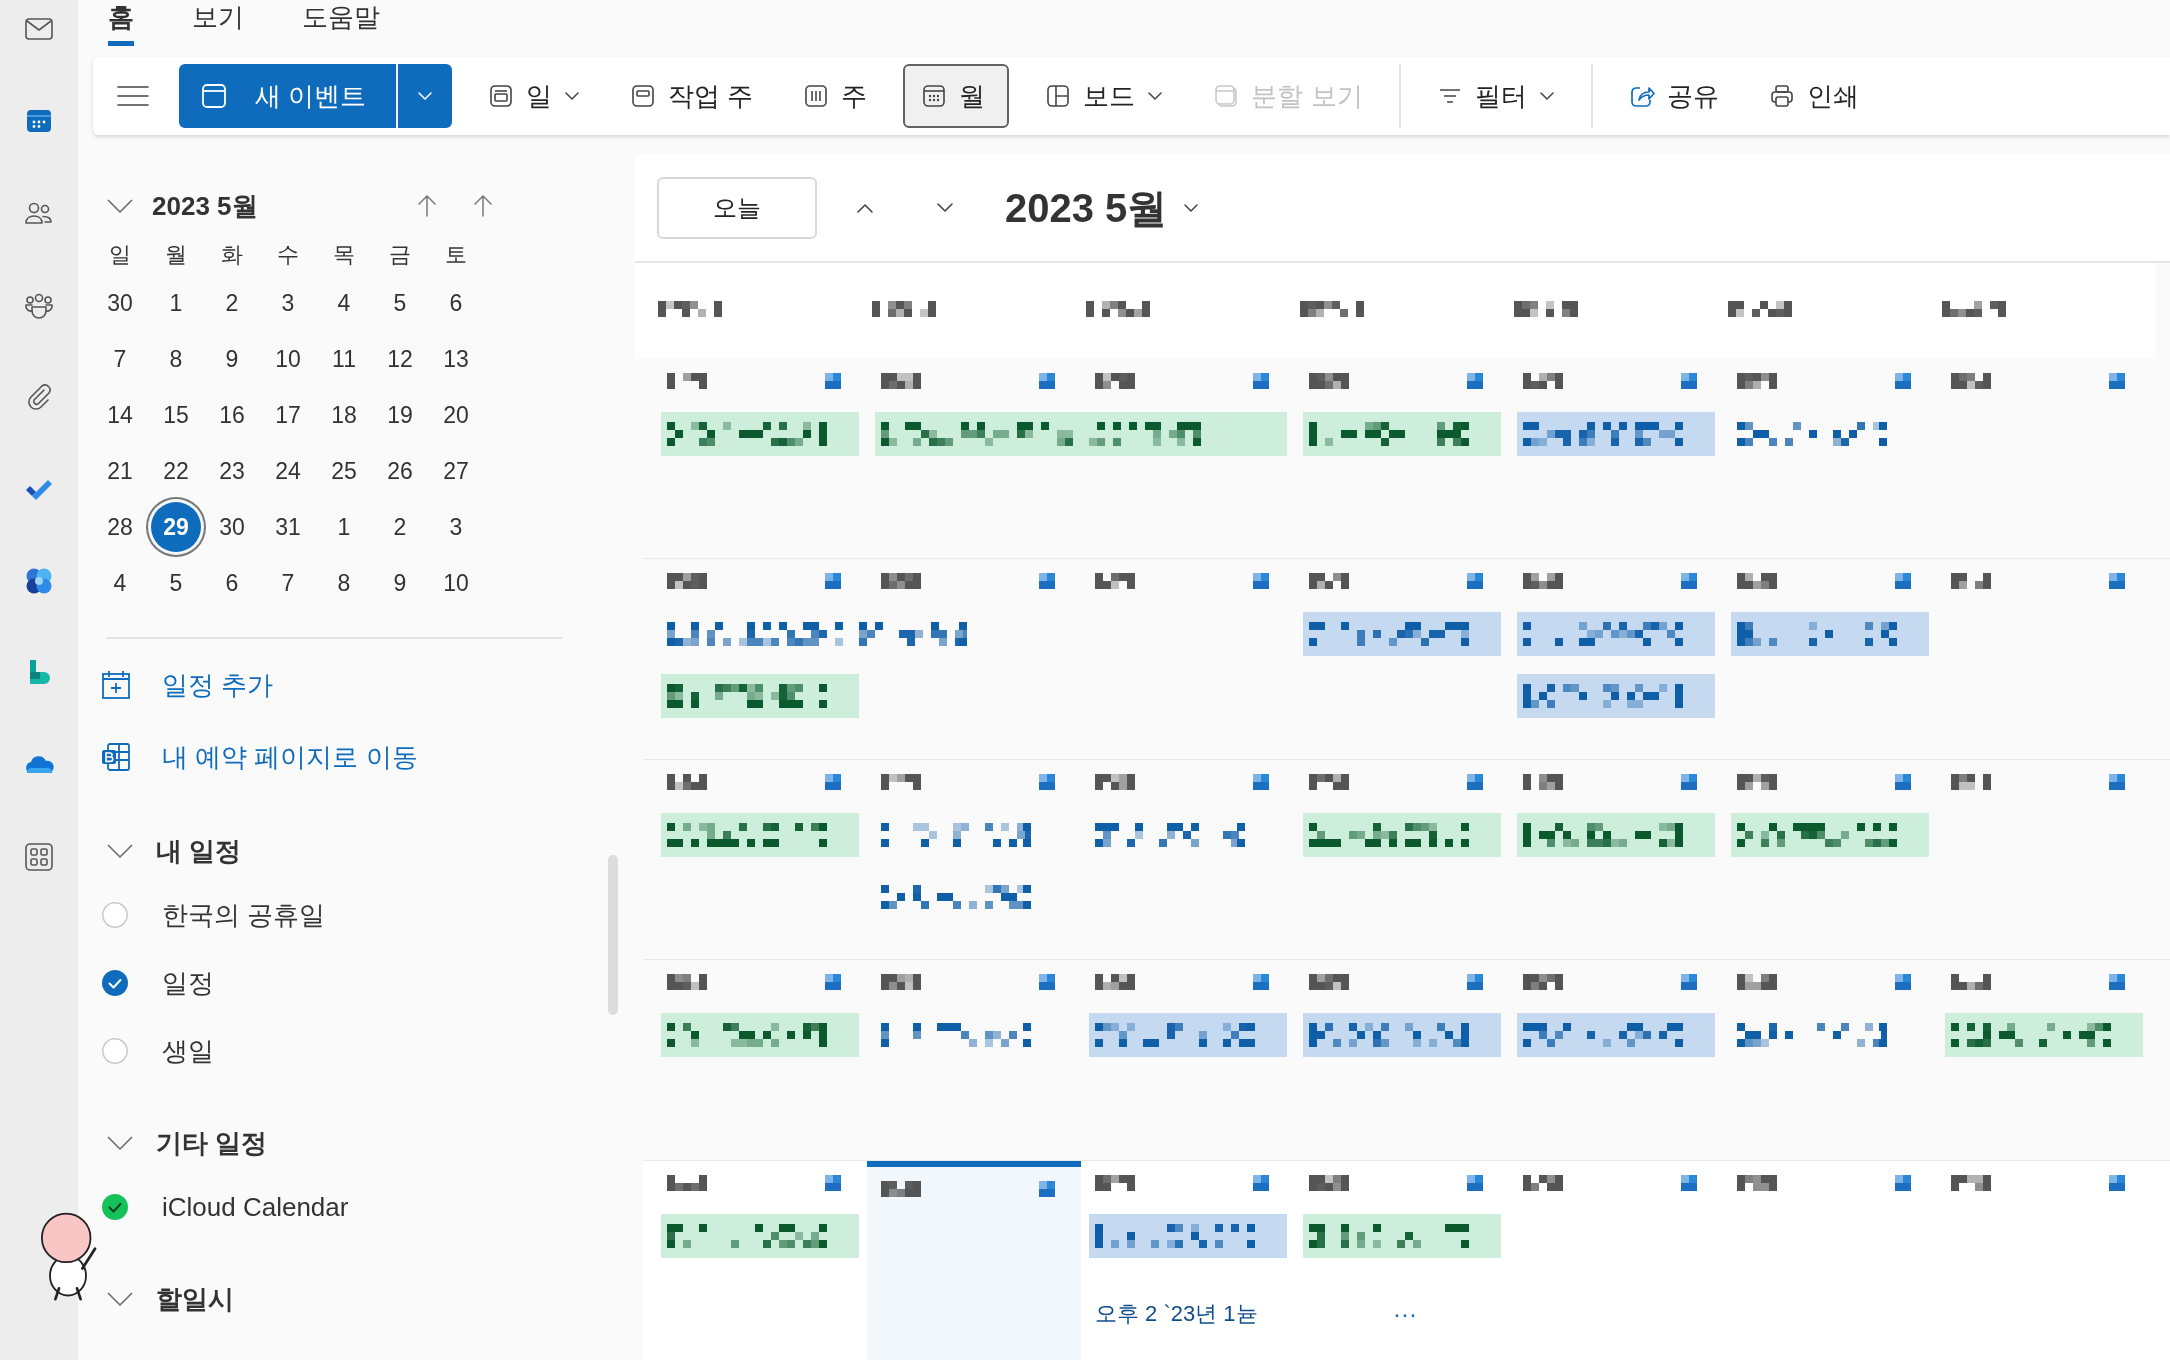 Image resolution: width=2170 pixels, height=1360 pixels. Describe the element at coordinates (214, 96) in the screenshot. I see `calendar-icon` at that location.